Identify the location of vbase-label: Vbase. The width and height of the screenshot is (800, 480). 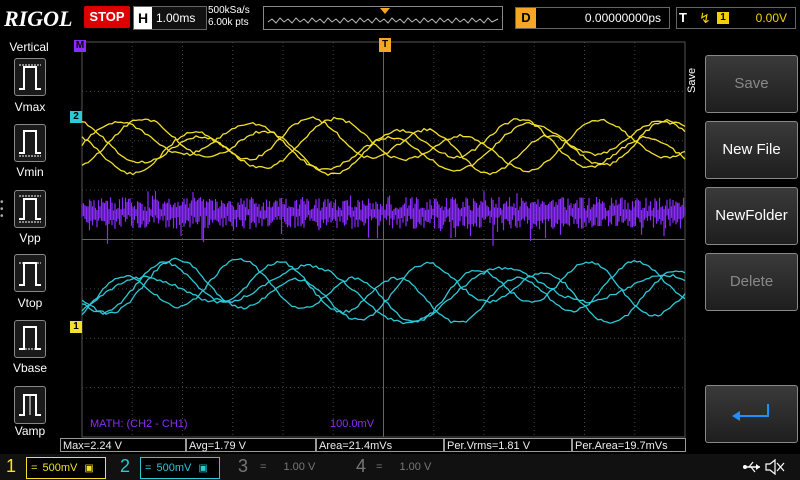
(30, 368).